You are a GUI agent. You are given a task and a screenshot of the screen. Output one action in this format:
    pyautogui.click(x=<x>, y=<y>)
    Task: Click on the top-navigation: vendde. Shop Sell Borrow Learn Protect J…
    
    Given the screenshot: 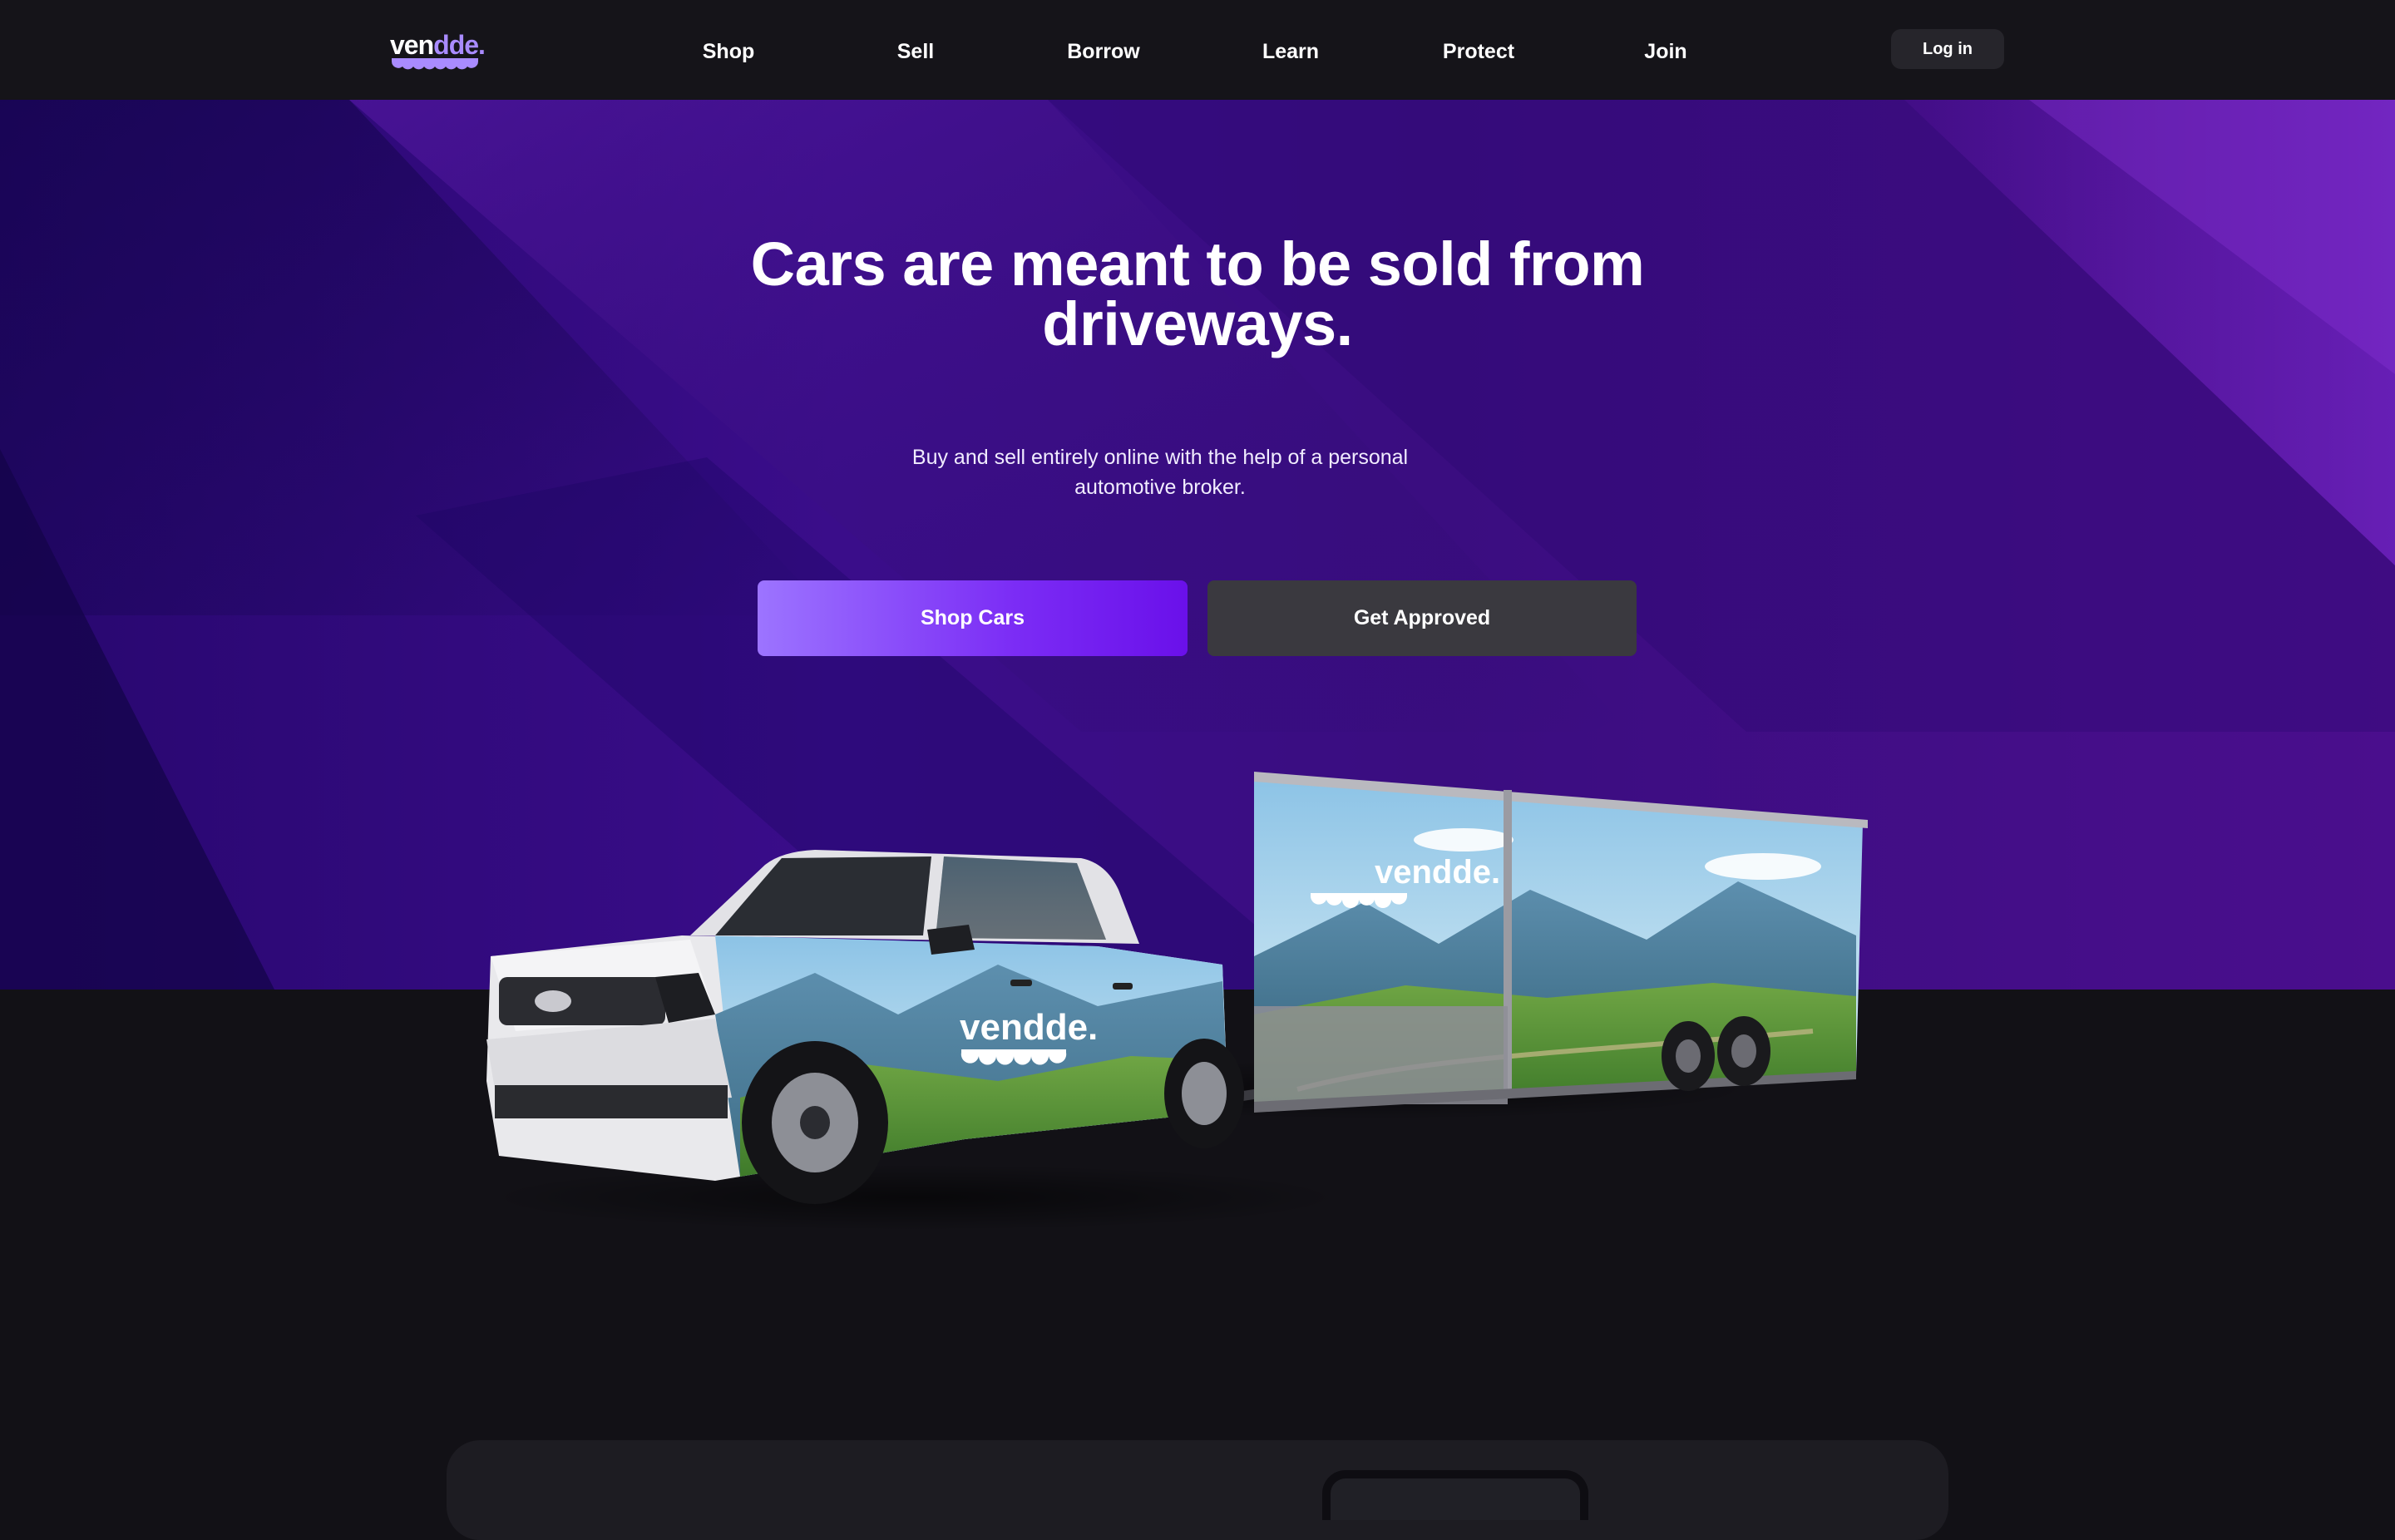 What is the action you would take?
    pyautogui.click(x=1197, y=50)
    